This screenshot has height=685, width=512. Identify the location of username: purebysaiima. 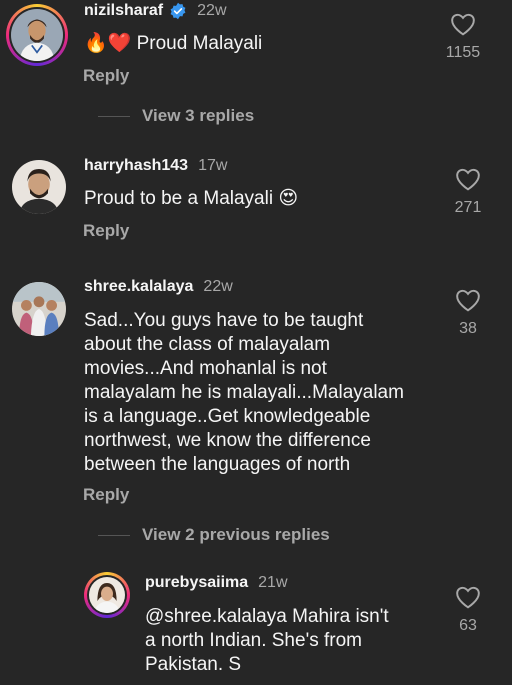
(196, 583).